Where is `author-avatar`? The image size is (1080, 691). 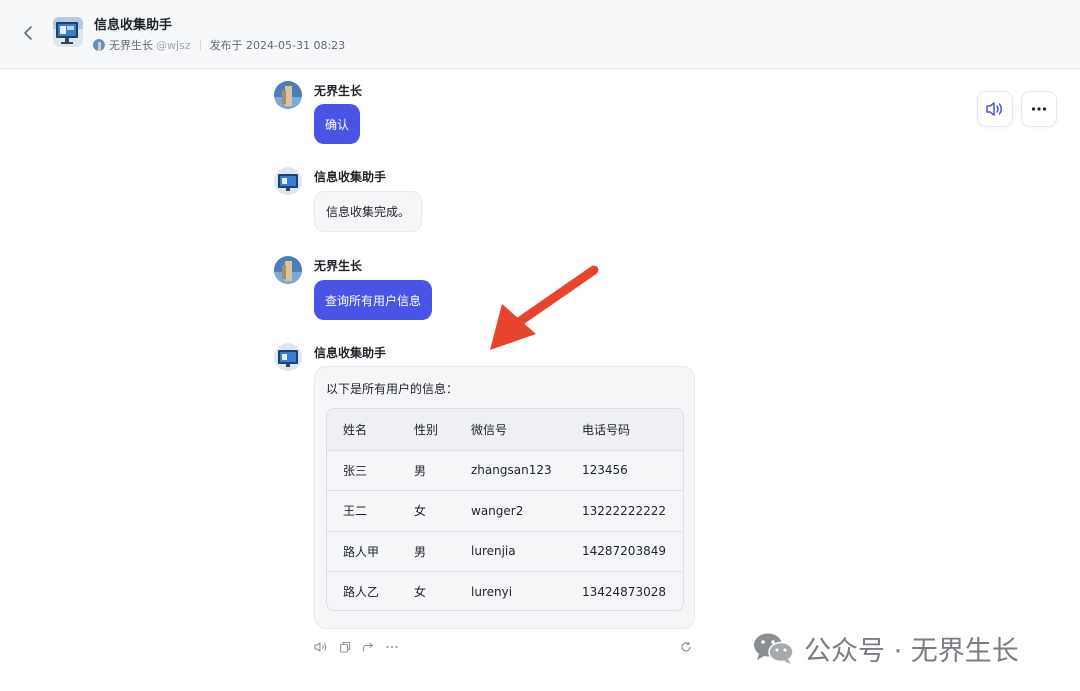
author-avatar is located at coordinates (99, 45).